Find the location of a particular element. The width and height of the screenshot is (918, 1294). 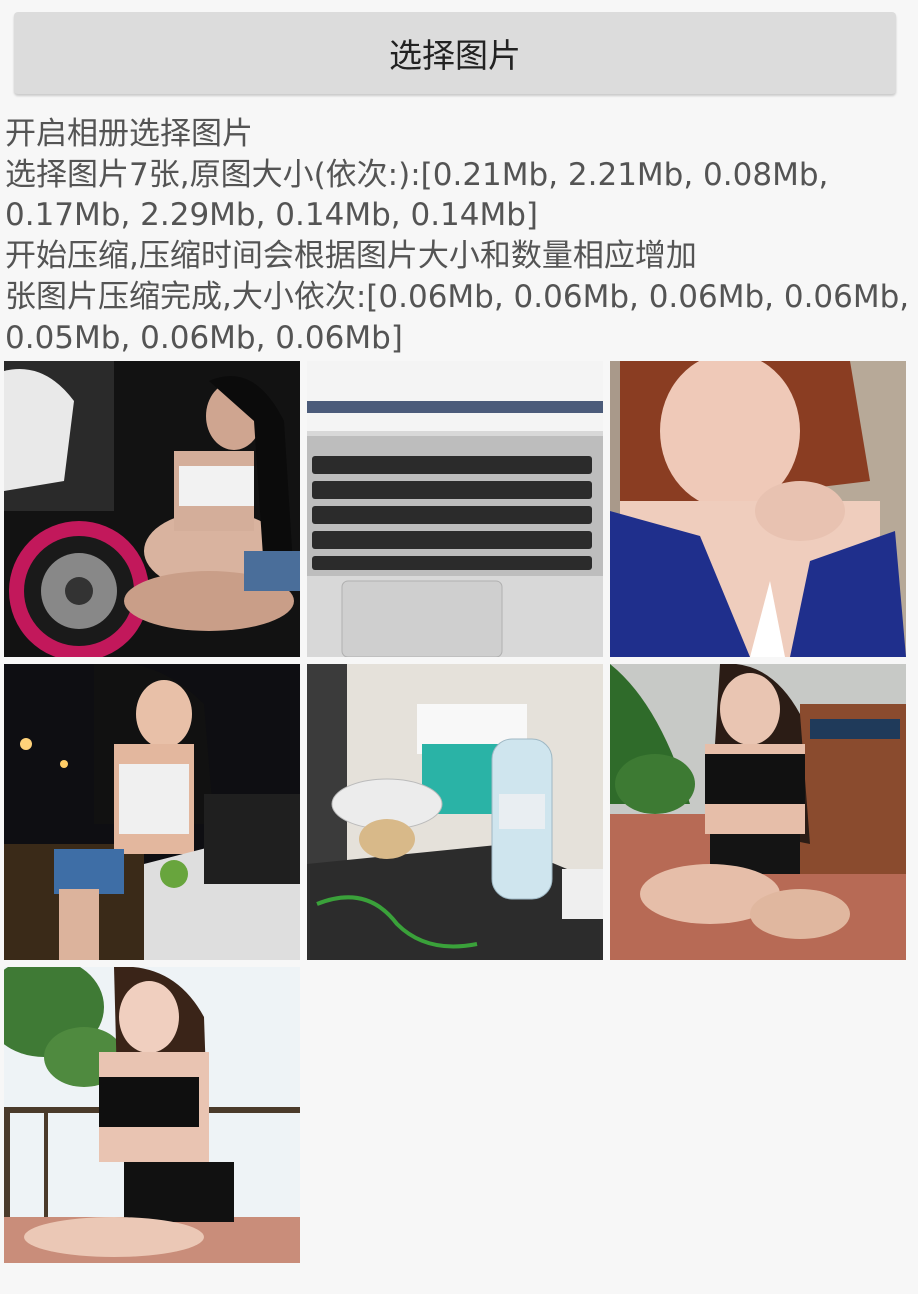

photo-6-image is located at coordinates (758, 812).